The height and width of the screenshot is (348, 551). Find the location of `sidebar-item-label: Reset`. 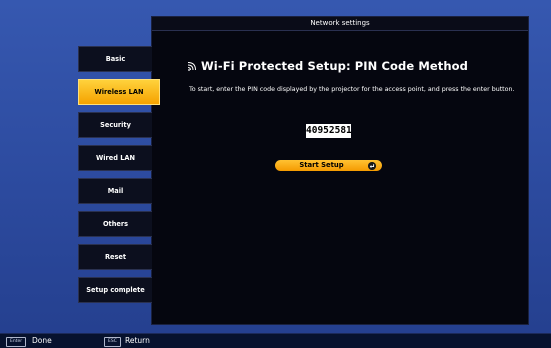

sidebar-item-label: Reset is located at coordinates (115, 257).